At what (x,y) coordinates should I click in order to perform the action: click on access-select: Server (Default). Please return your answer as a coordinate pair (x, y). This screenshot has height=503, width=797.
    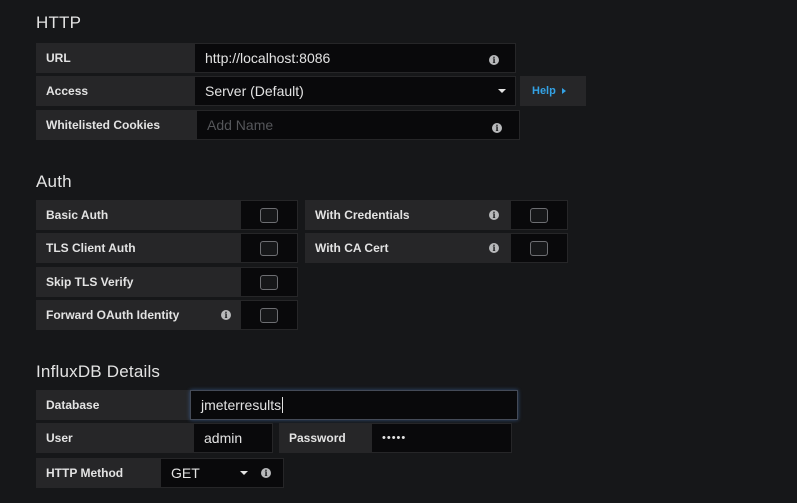
    Looking at the image, I should click on (355, 91).